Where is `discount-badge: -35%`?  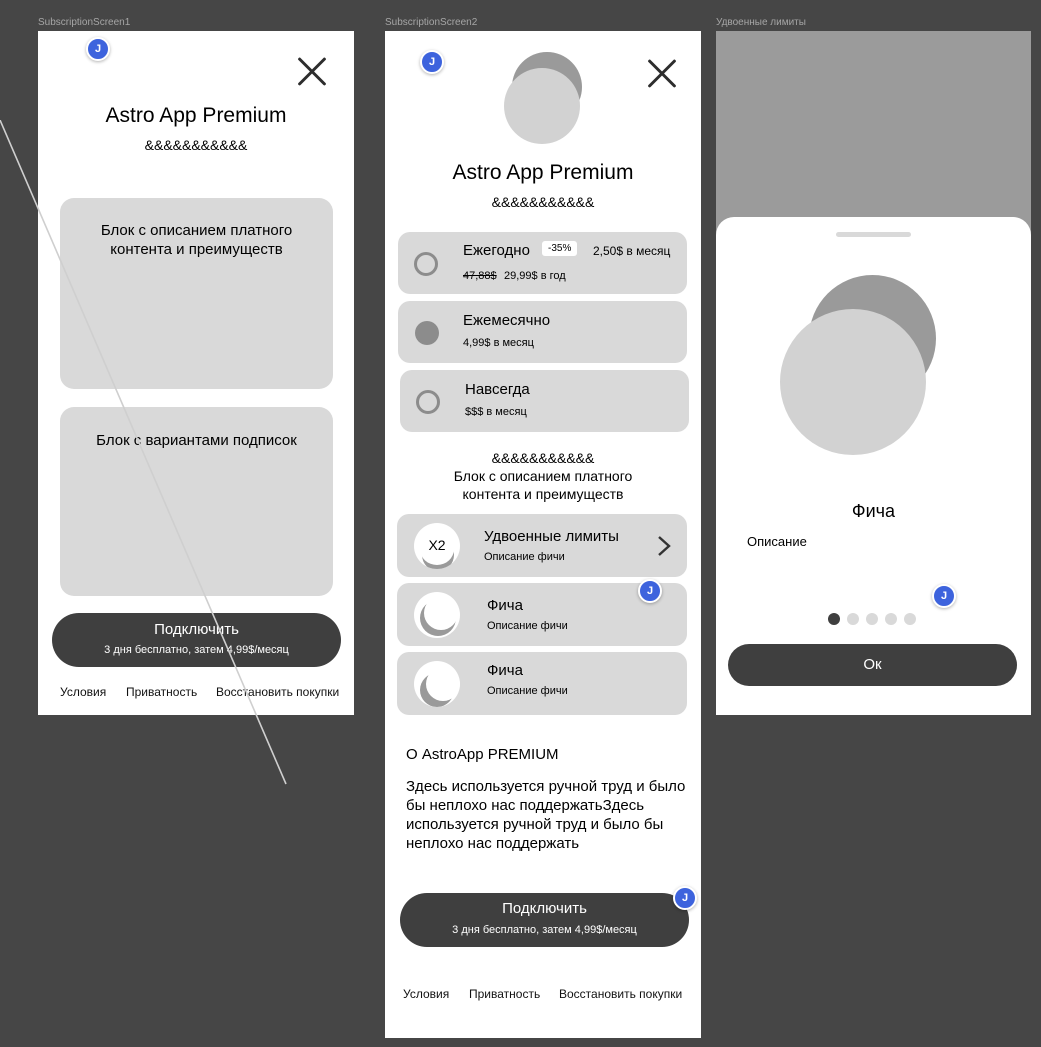
discount-badge: -35% is located at coordinates (560, 248).